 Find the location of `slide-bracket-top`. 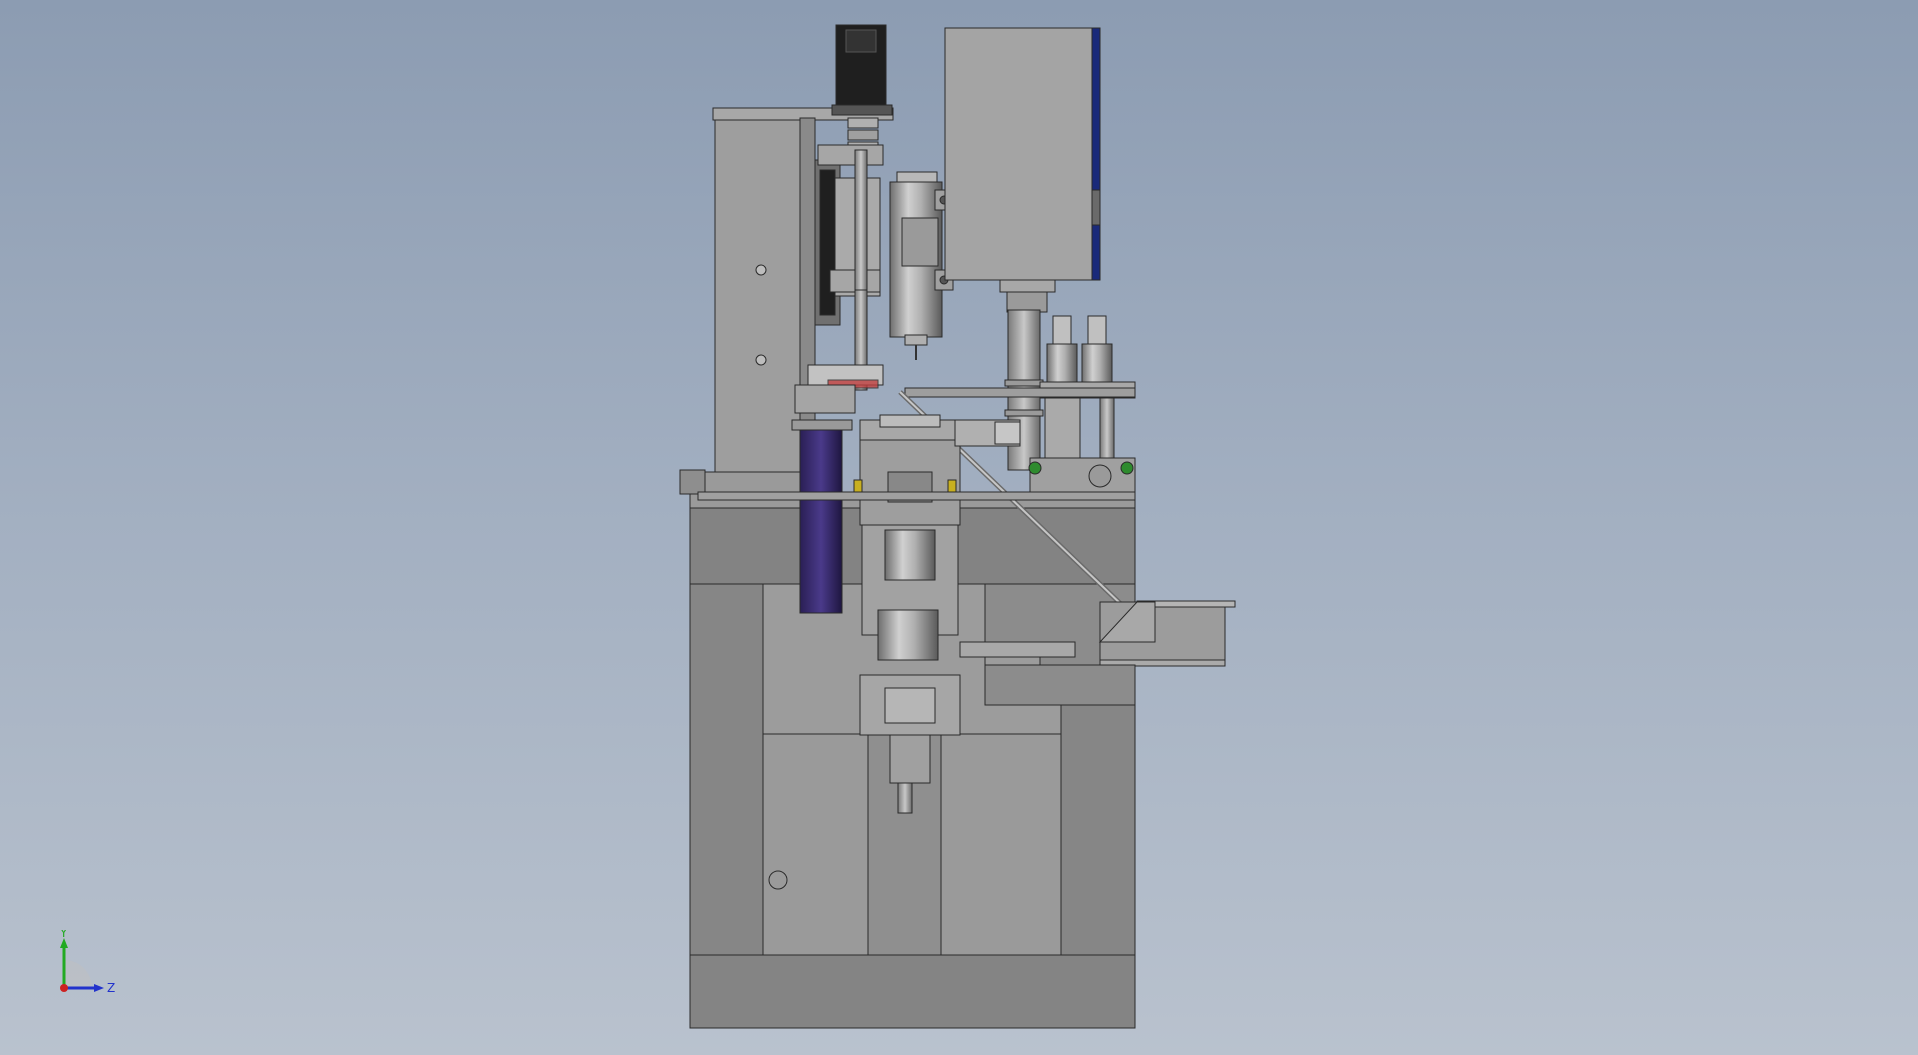

slide-bracket-top is located at coordinates (850, 155).